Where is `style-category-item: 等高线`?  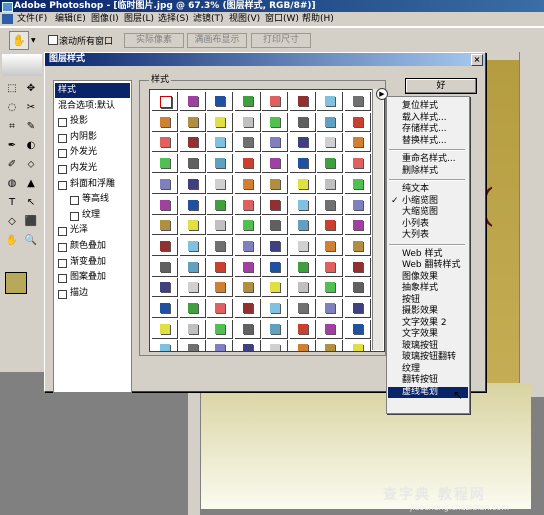 style-category-item: 等高线 is located at coordinates (92, 199).